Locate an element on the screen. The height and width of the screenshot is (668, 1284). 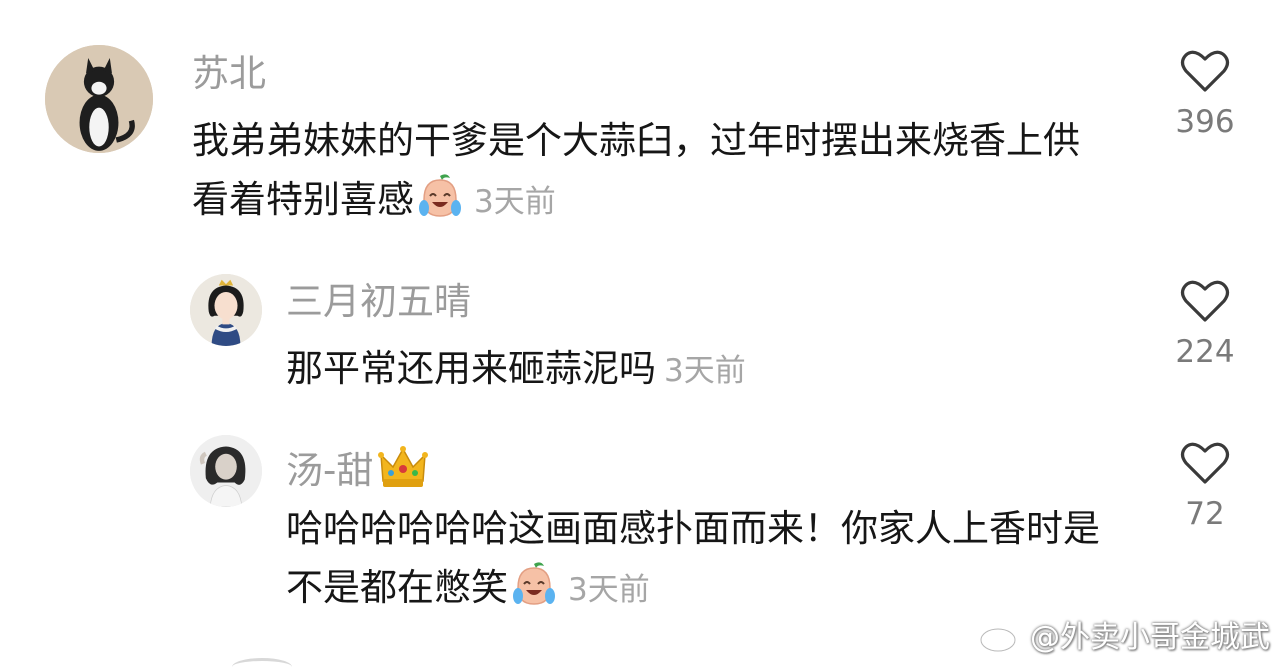
comment-text: 我弟弟妹妹的干爹是个大蒜臼，过年时摆出来烧香上供看着特别喜感 3天前 is located at coordinates (652, 171).